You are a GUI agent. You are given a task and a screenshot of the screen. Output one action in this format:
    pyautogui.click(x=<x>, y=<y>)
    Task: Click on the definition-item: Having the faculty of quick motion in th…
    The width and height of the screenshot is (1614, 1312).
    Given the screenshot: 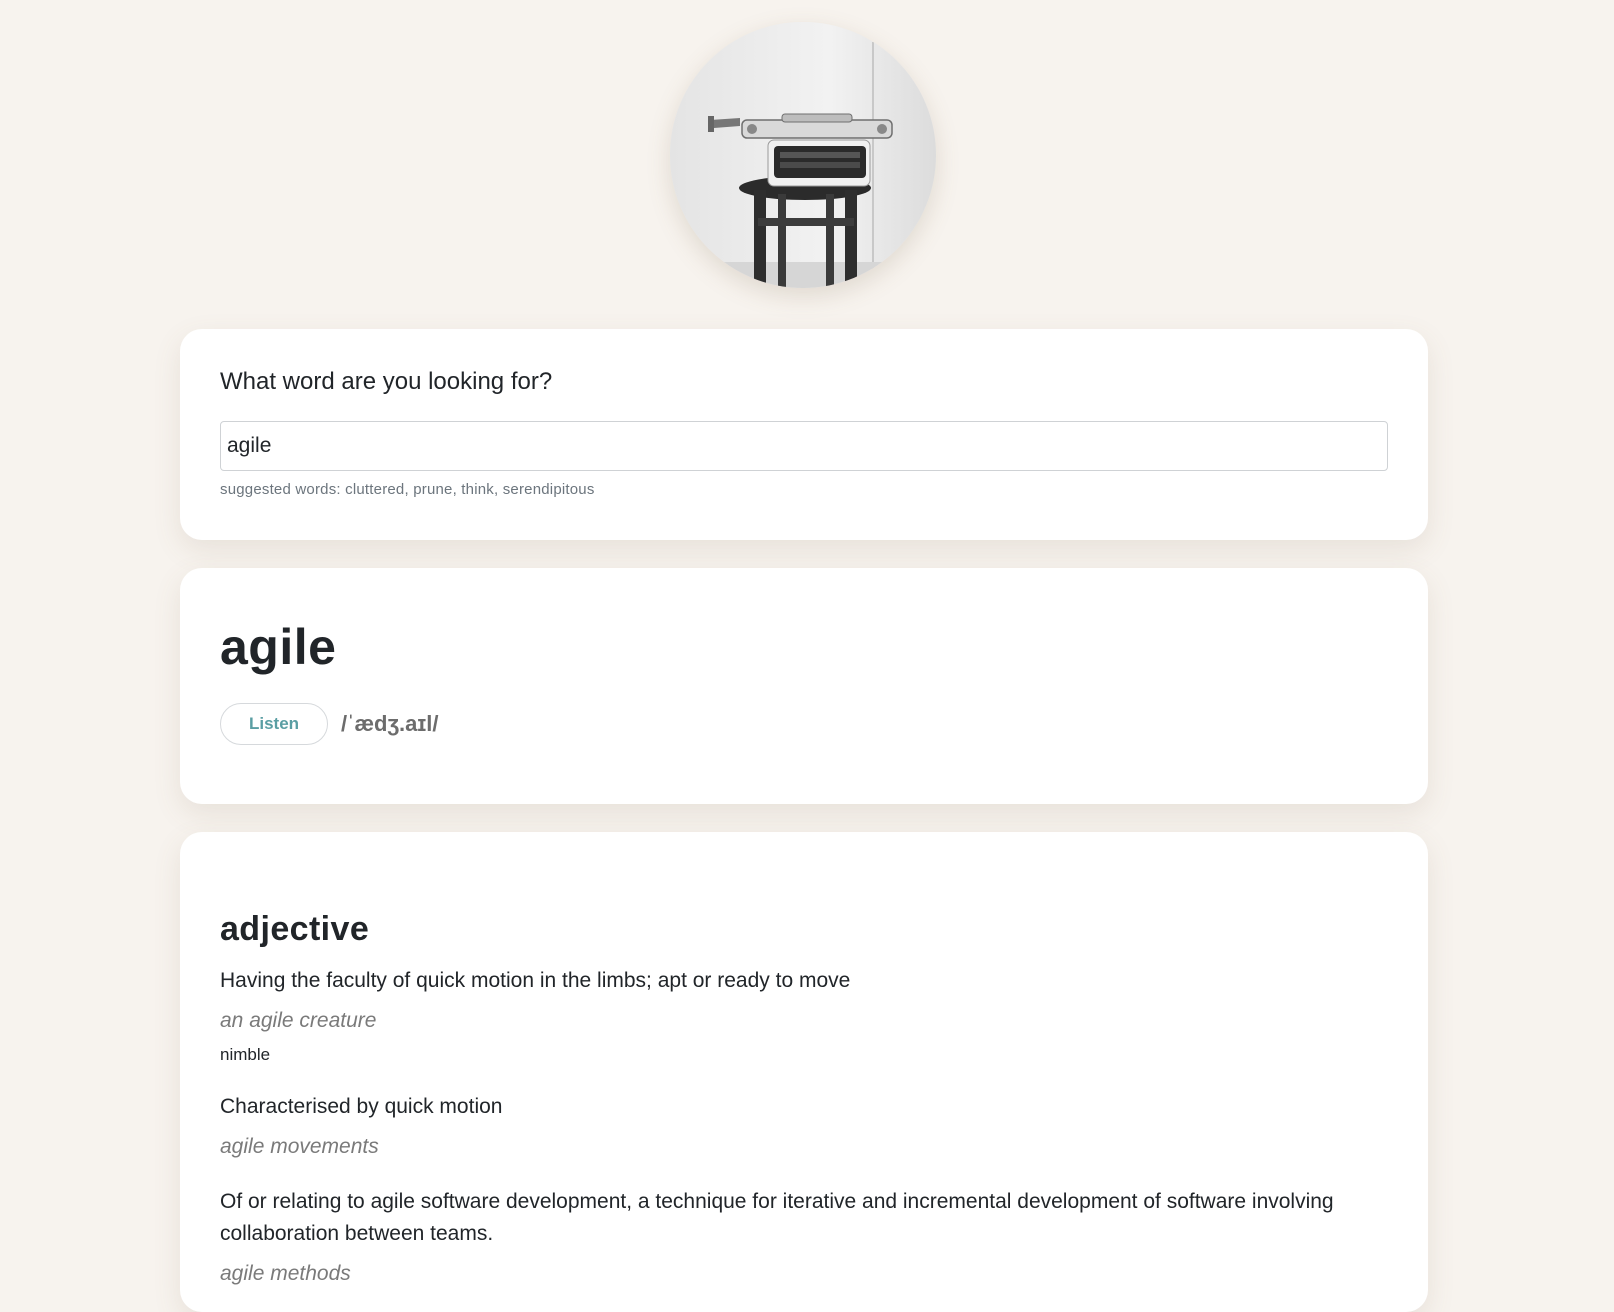 What is the action you would take?
    pyautogui.click(x=804, y=1028)
    